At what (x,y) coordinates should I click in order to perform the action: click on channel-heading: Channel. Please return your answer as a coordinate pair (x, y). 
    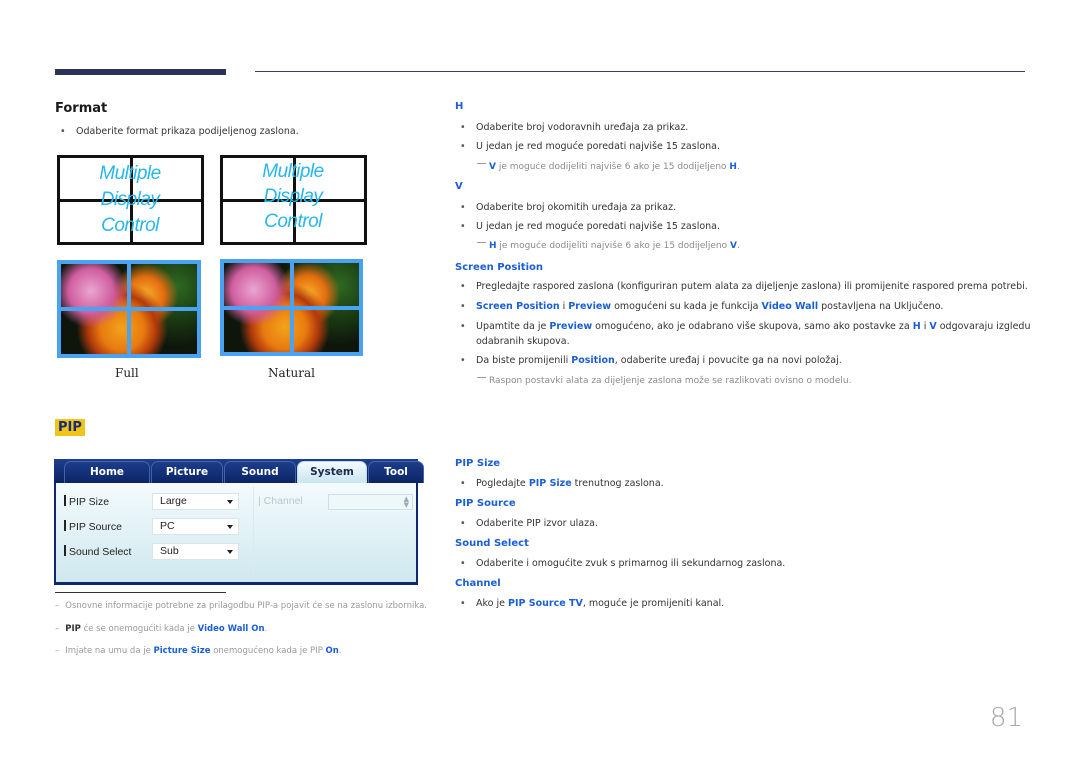
    Looking at the image, I should click on (478, 583).